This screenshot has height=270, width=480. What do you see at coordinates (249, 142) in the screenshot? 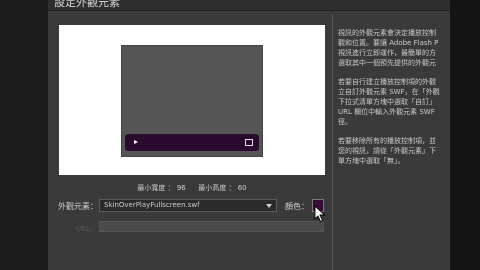
I see `fullscreen-icon` at bounding box center [249, 142].